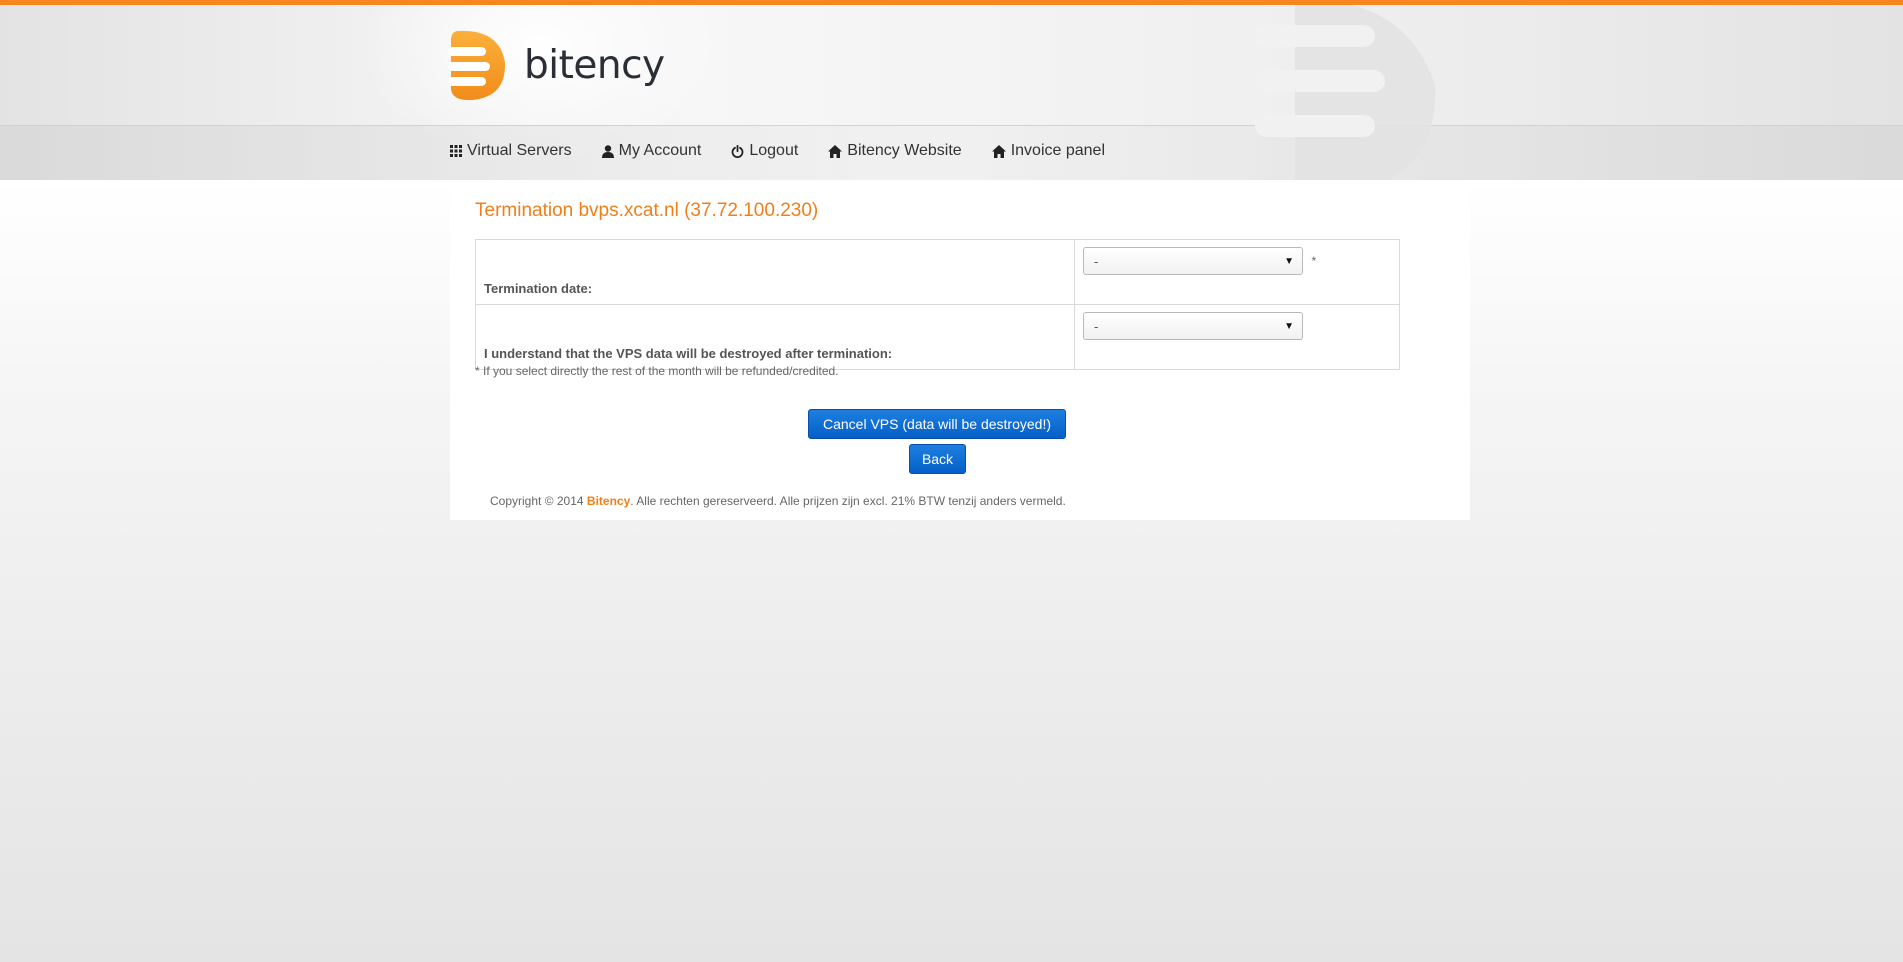 The height and width of the screenshot is (962, 1903). What do you see at coordinates (608, 501) in the screenshot?
I see `footer-brand-link: Bitency` at bounding box center [608, 501].